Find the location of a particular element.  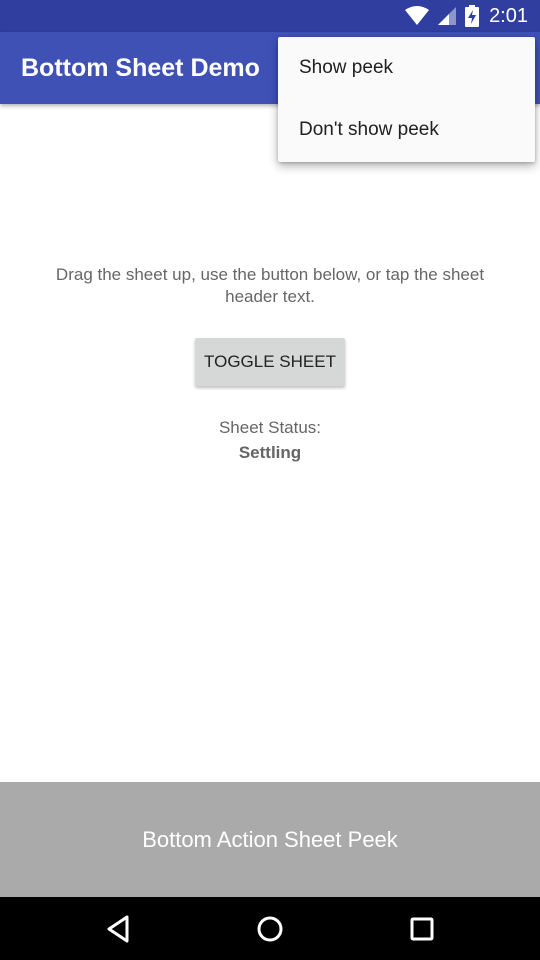

status-time: 2:01 is located at coordinates (508, 15).